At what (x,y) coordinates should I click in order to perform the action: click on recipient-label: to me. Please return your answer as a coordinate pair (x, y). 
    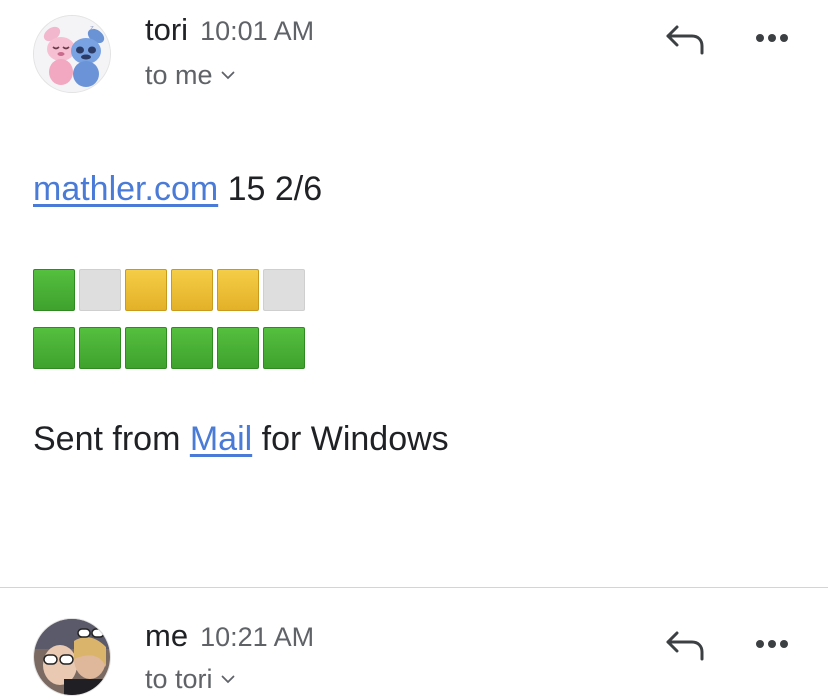
    Looking at the image, I should click on (179, 75).